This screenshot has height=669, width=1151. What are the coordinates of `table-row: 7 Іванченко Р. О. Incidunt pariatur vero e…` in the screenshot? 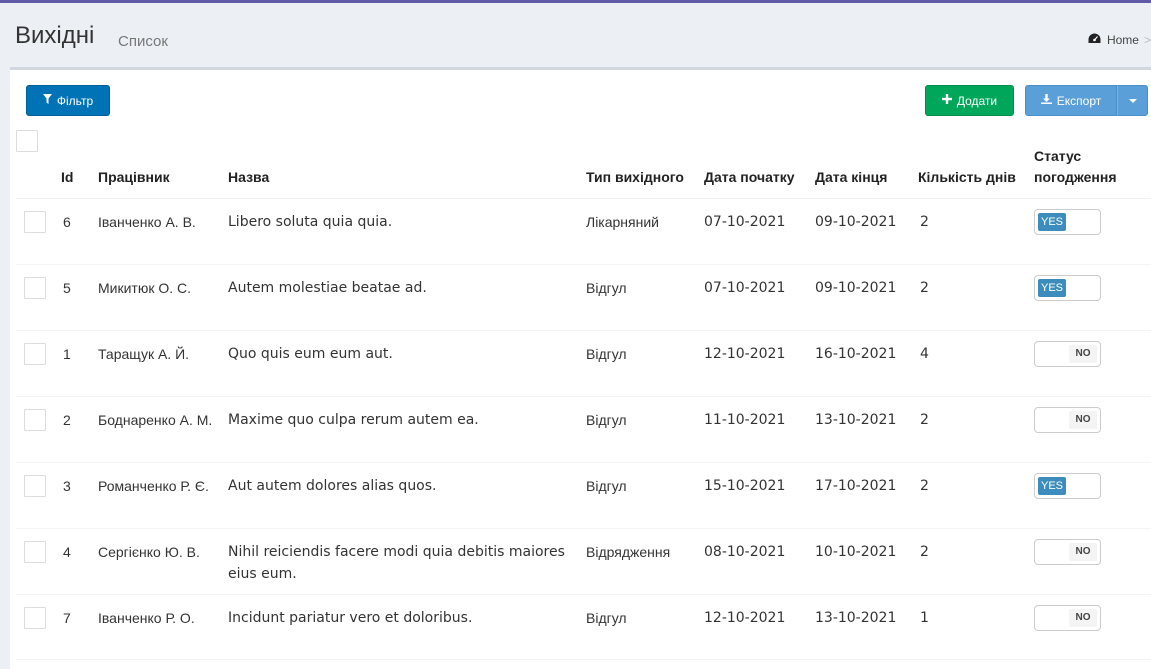 It's located at (583, 627).